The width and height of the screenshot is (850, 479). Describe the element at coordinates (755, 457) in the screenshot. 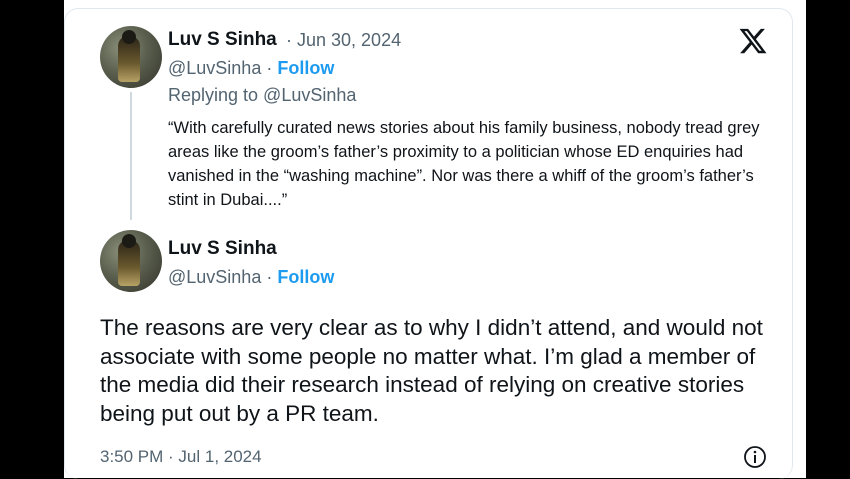

I see `info-icon` at that location.